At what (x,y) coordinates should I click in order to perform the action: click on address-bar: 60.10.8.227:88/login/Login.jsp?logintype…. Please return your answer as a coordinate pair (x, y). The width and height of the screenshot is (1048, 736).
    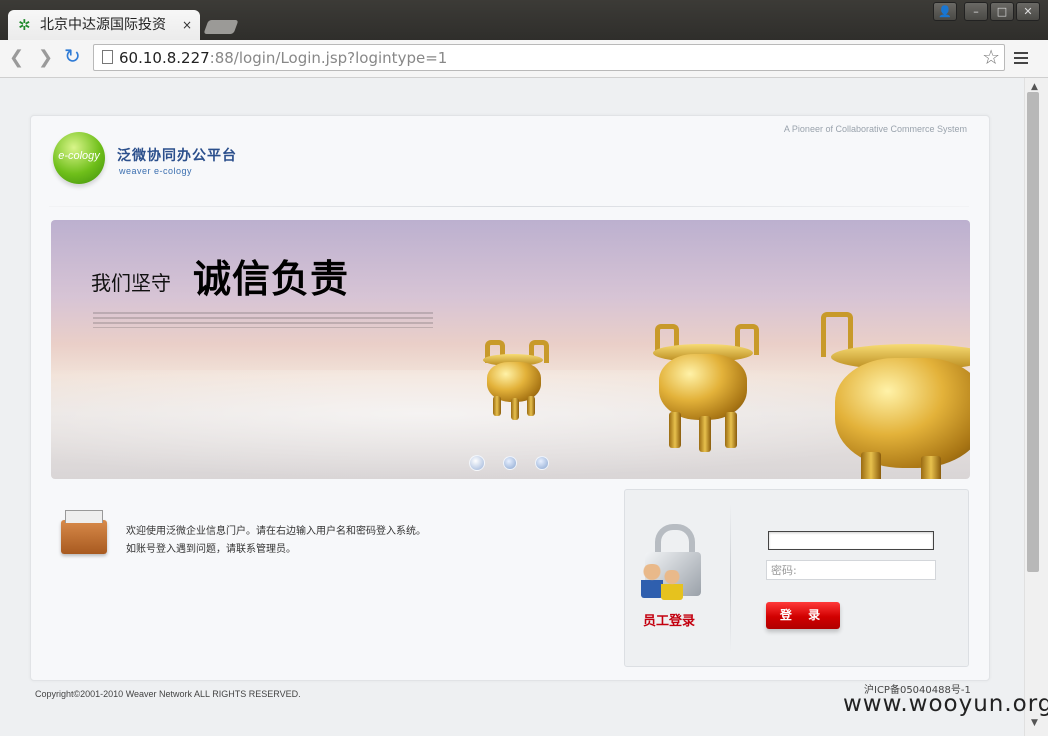
    Looking at the image, I should click on (549, 57).